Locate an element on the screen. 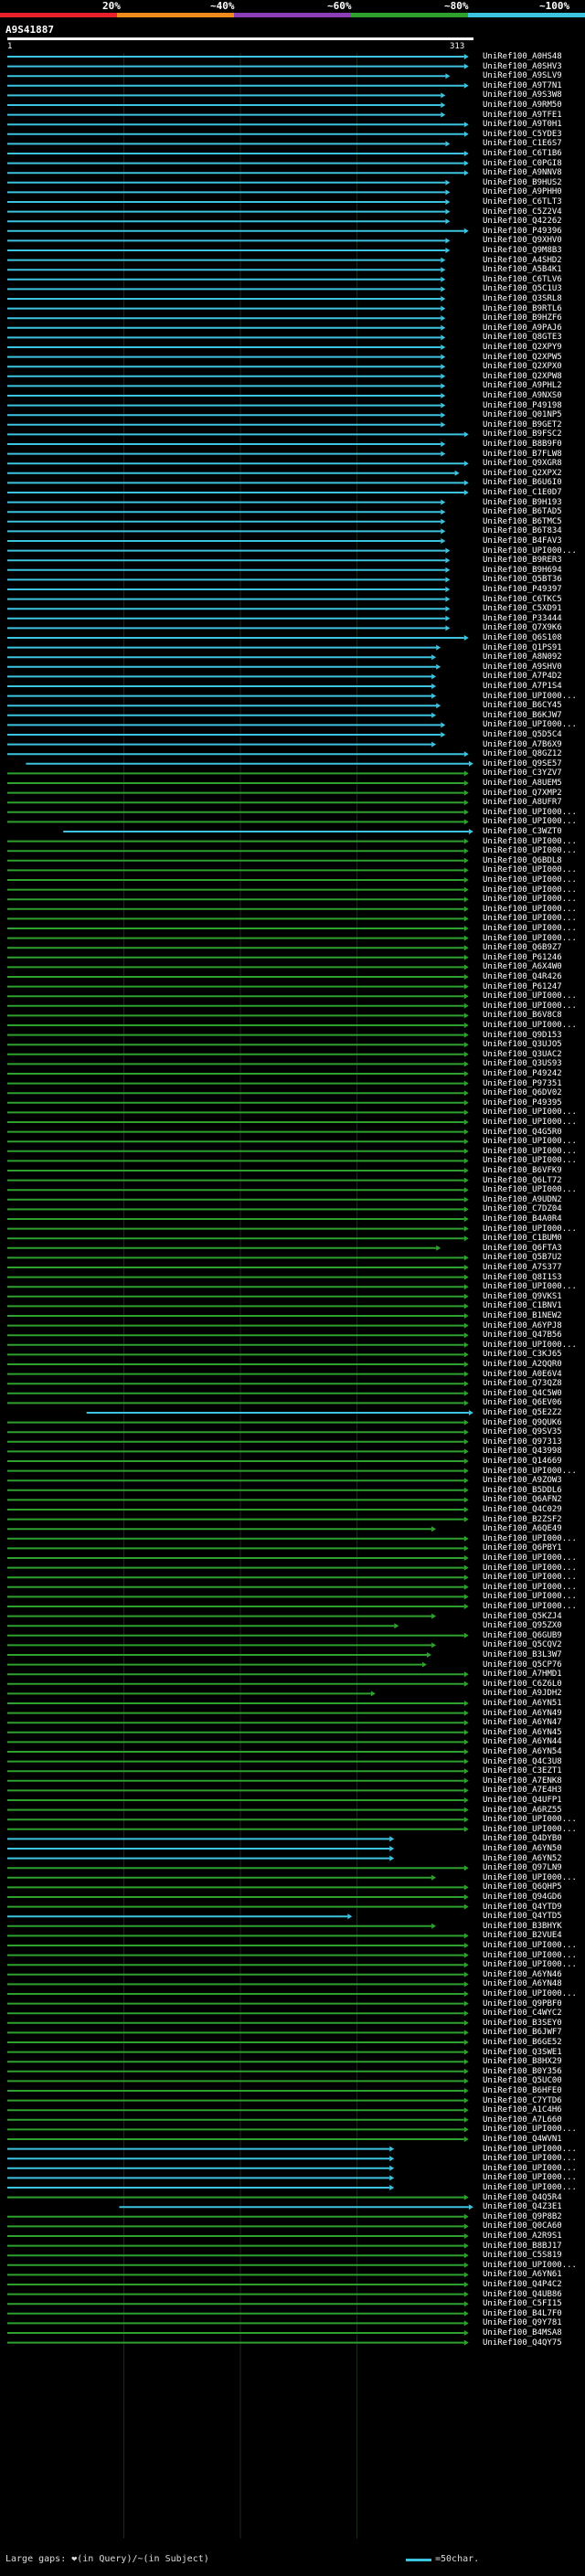  hit-label: UniRef100_Q4YTD5 is located at coordinates (522, 1916).